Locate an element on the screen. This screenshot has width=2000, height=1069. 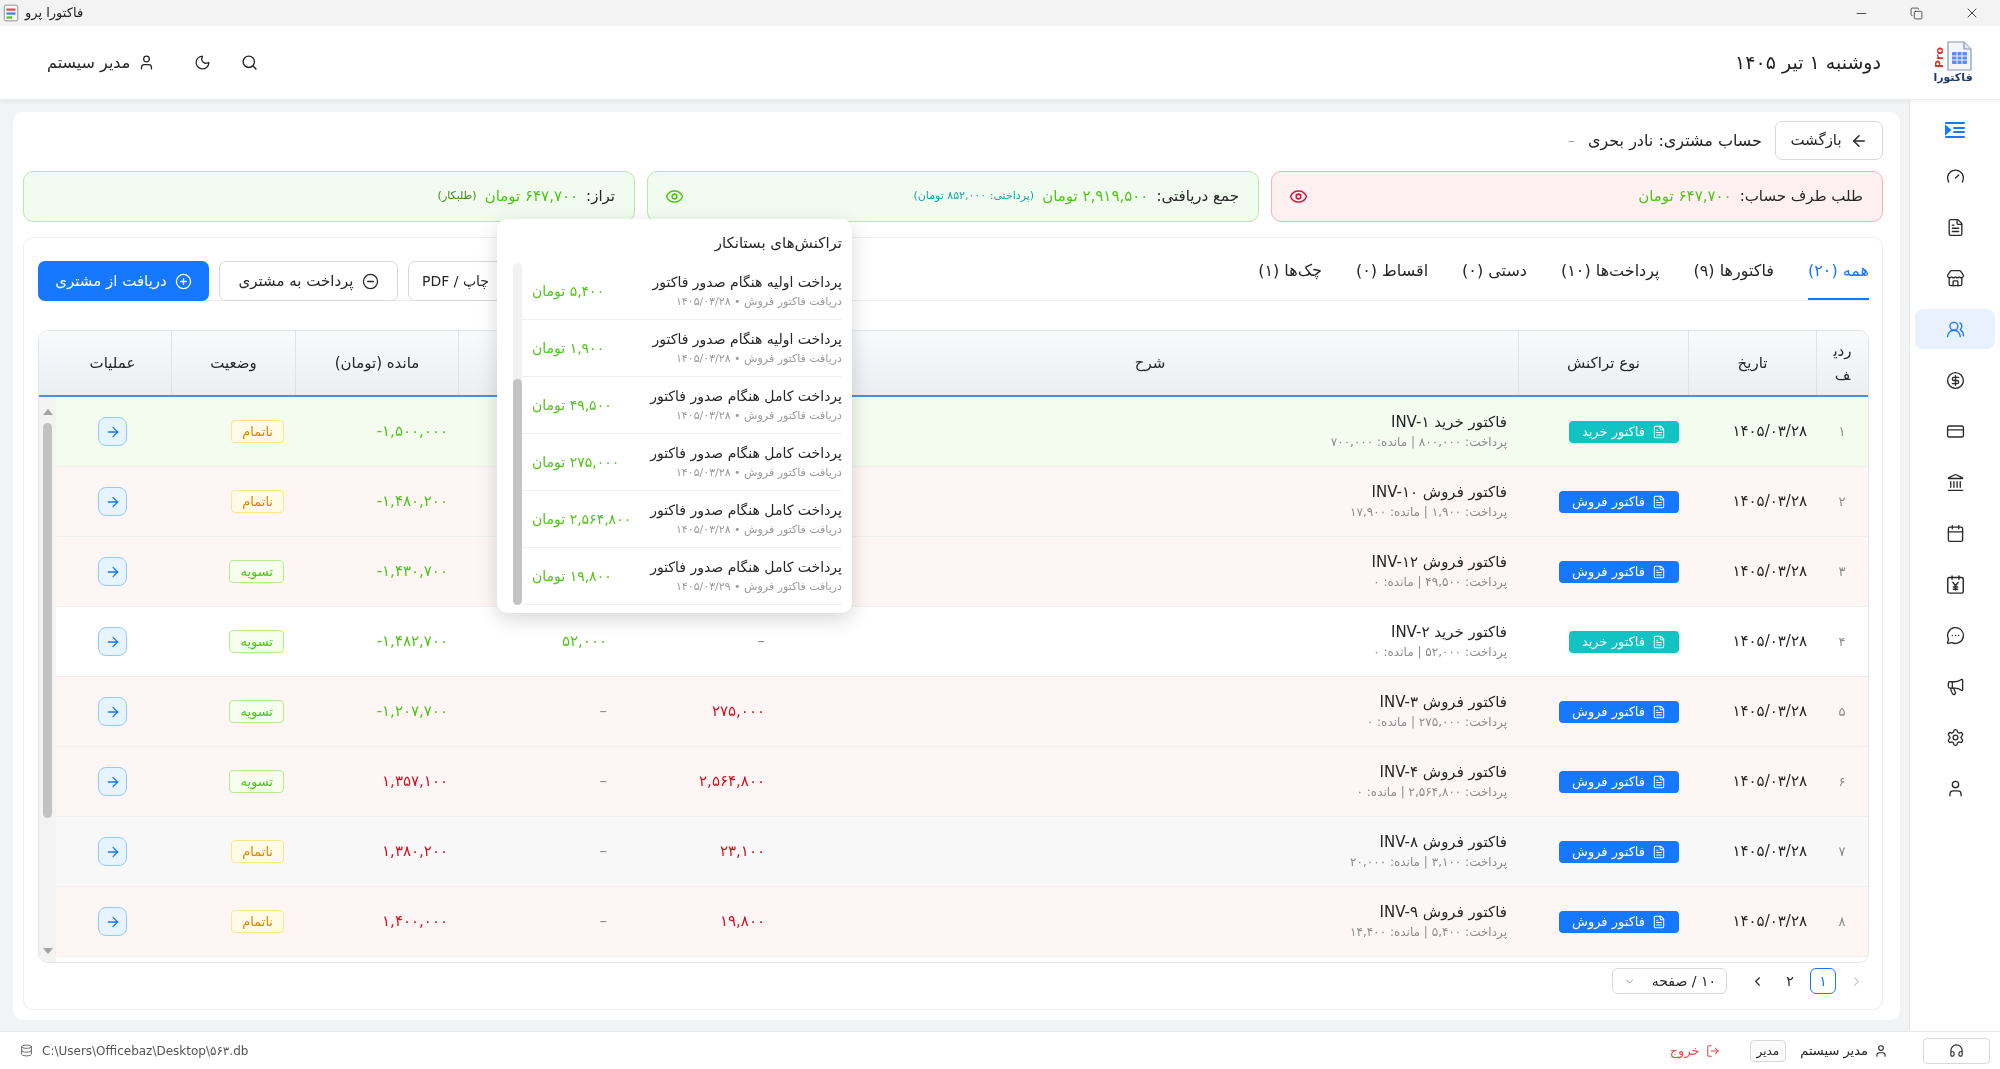
plus-circle-icon is located at coordinates (183, 281).